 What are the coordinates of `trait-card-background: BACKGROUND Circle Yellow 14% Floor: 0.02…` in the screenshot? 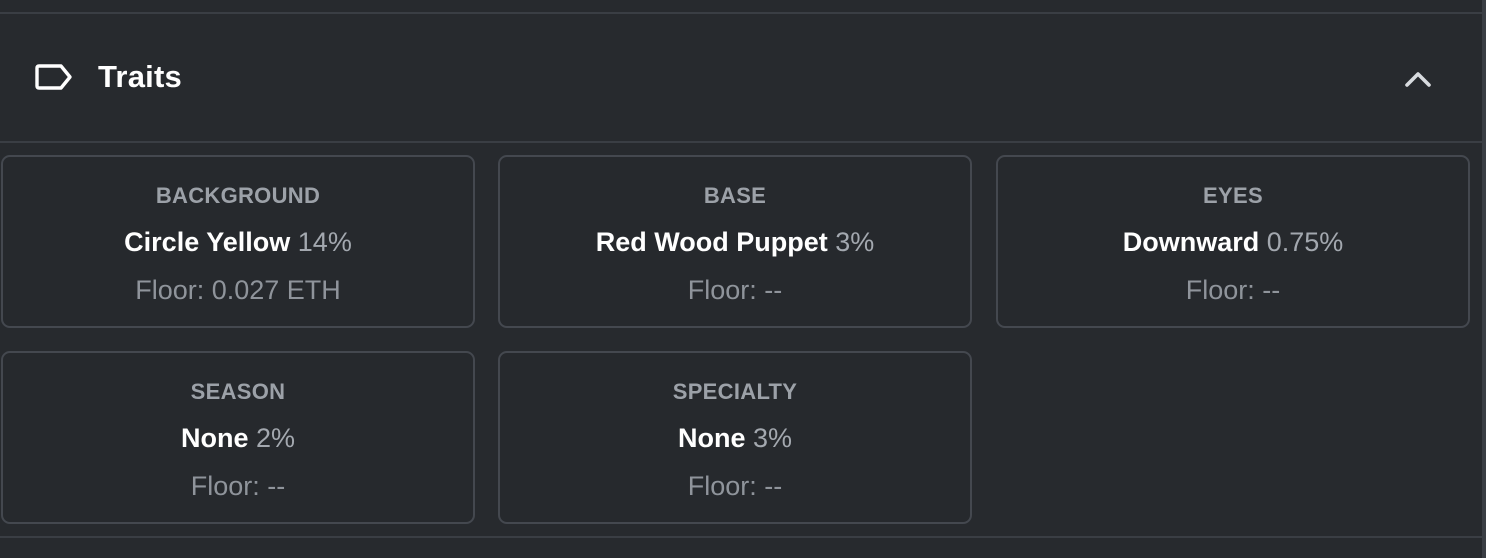 It's located at (238, 241).